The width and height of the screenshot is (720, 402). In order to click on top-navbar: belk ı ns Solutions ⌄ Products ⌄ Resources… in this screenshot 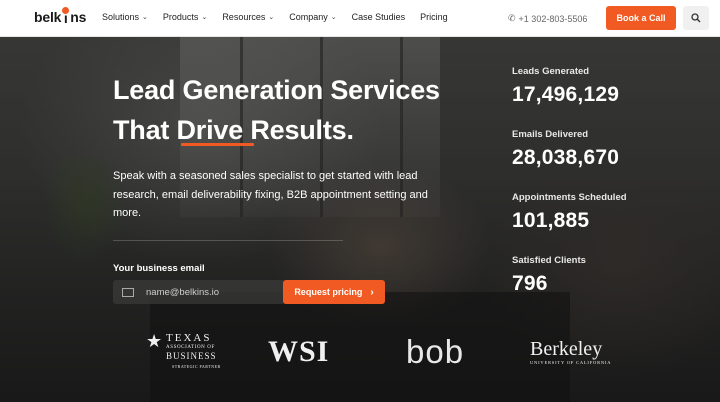, I will do `click(360, 18)`.